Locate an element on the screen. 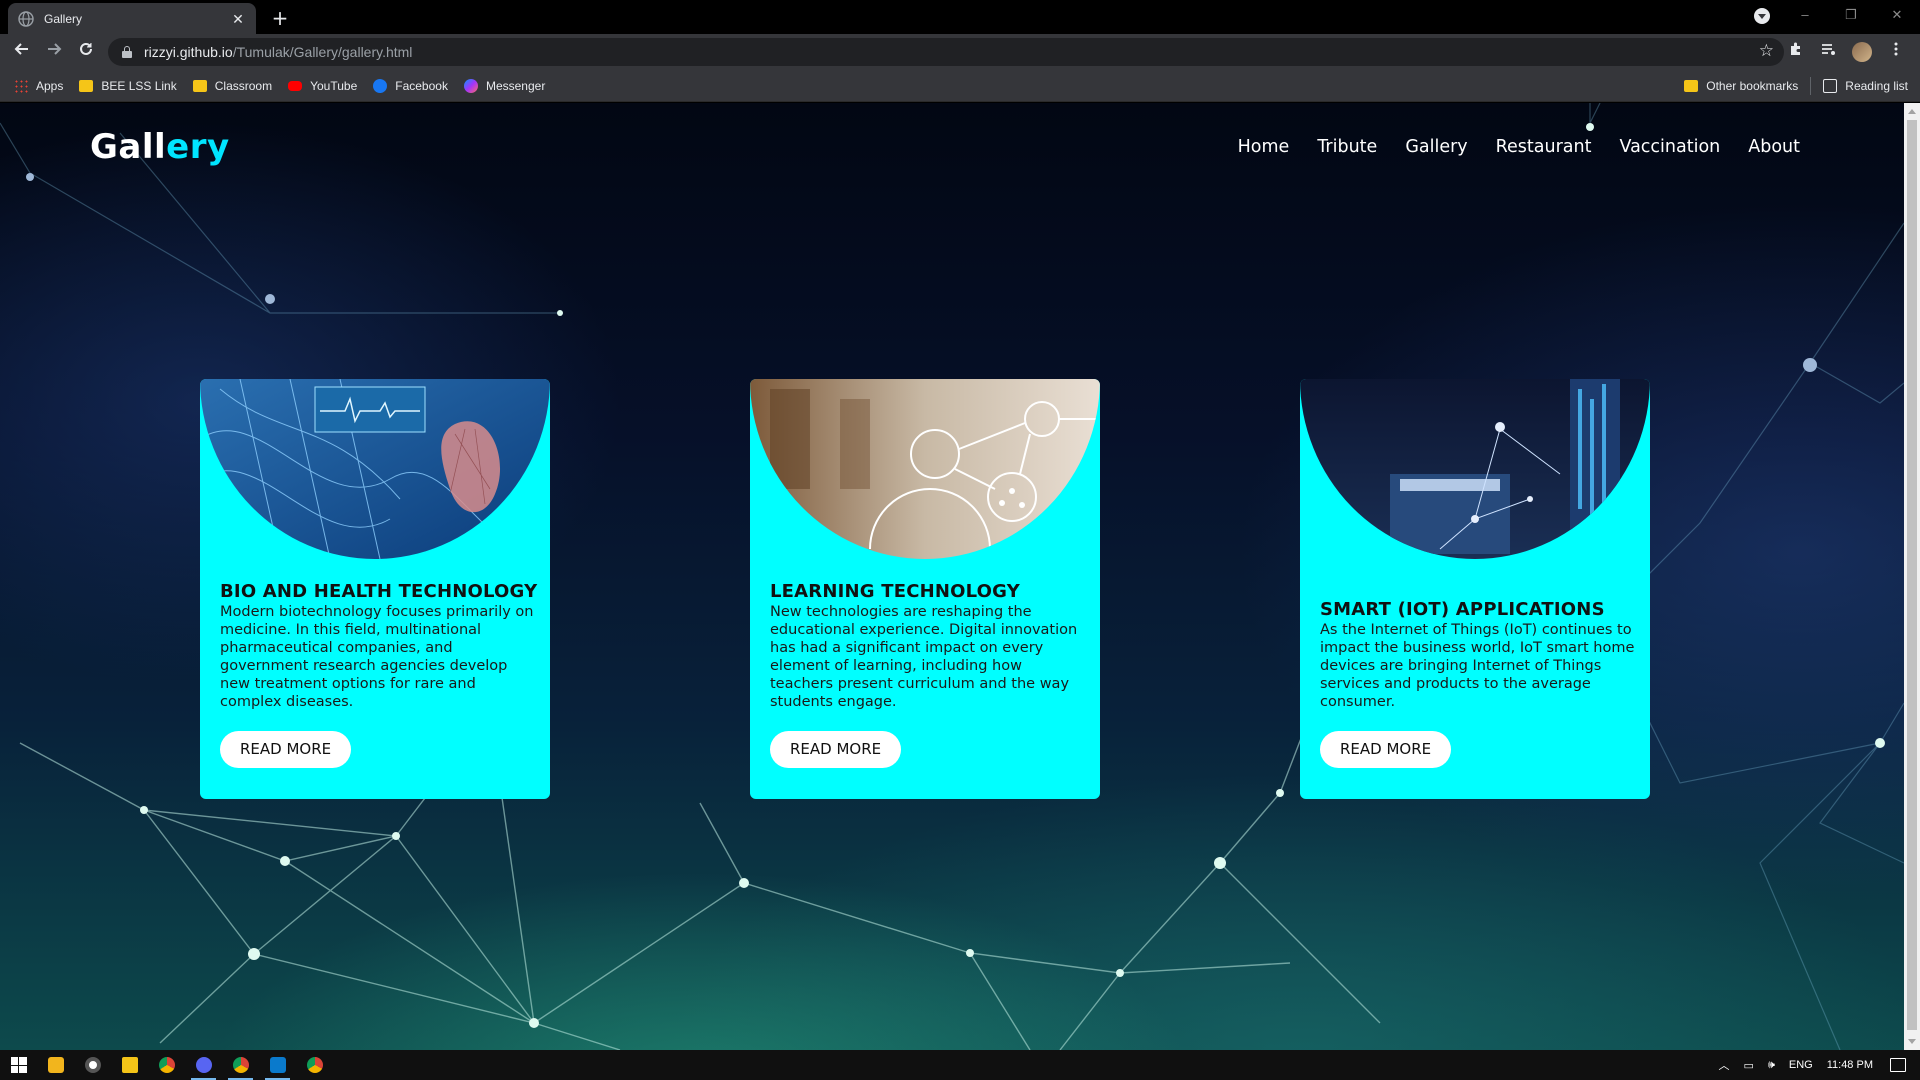 This screenshot has height=1080, width=1920. browser-tab-strip: Gallery ✕ + – ❐ ✕ is located at coordinates (960, 17).